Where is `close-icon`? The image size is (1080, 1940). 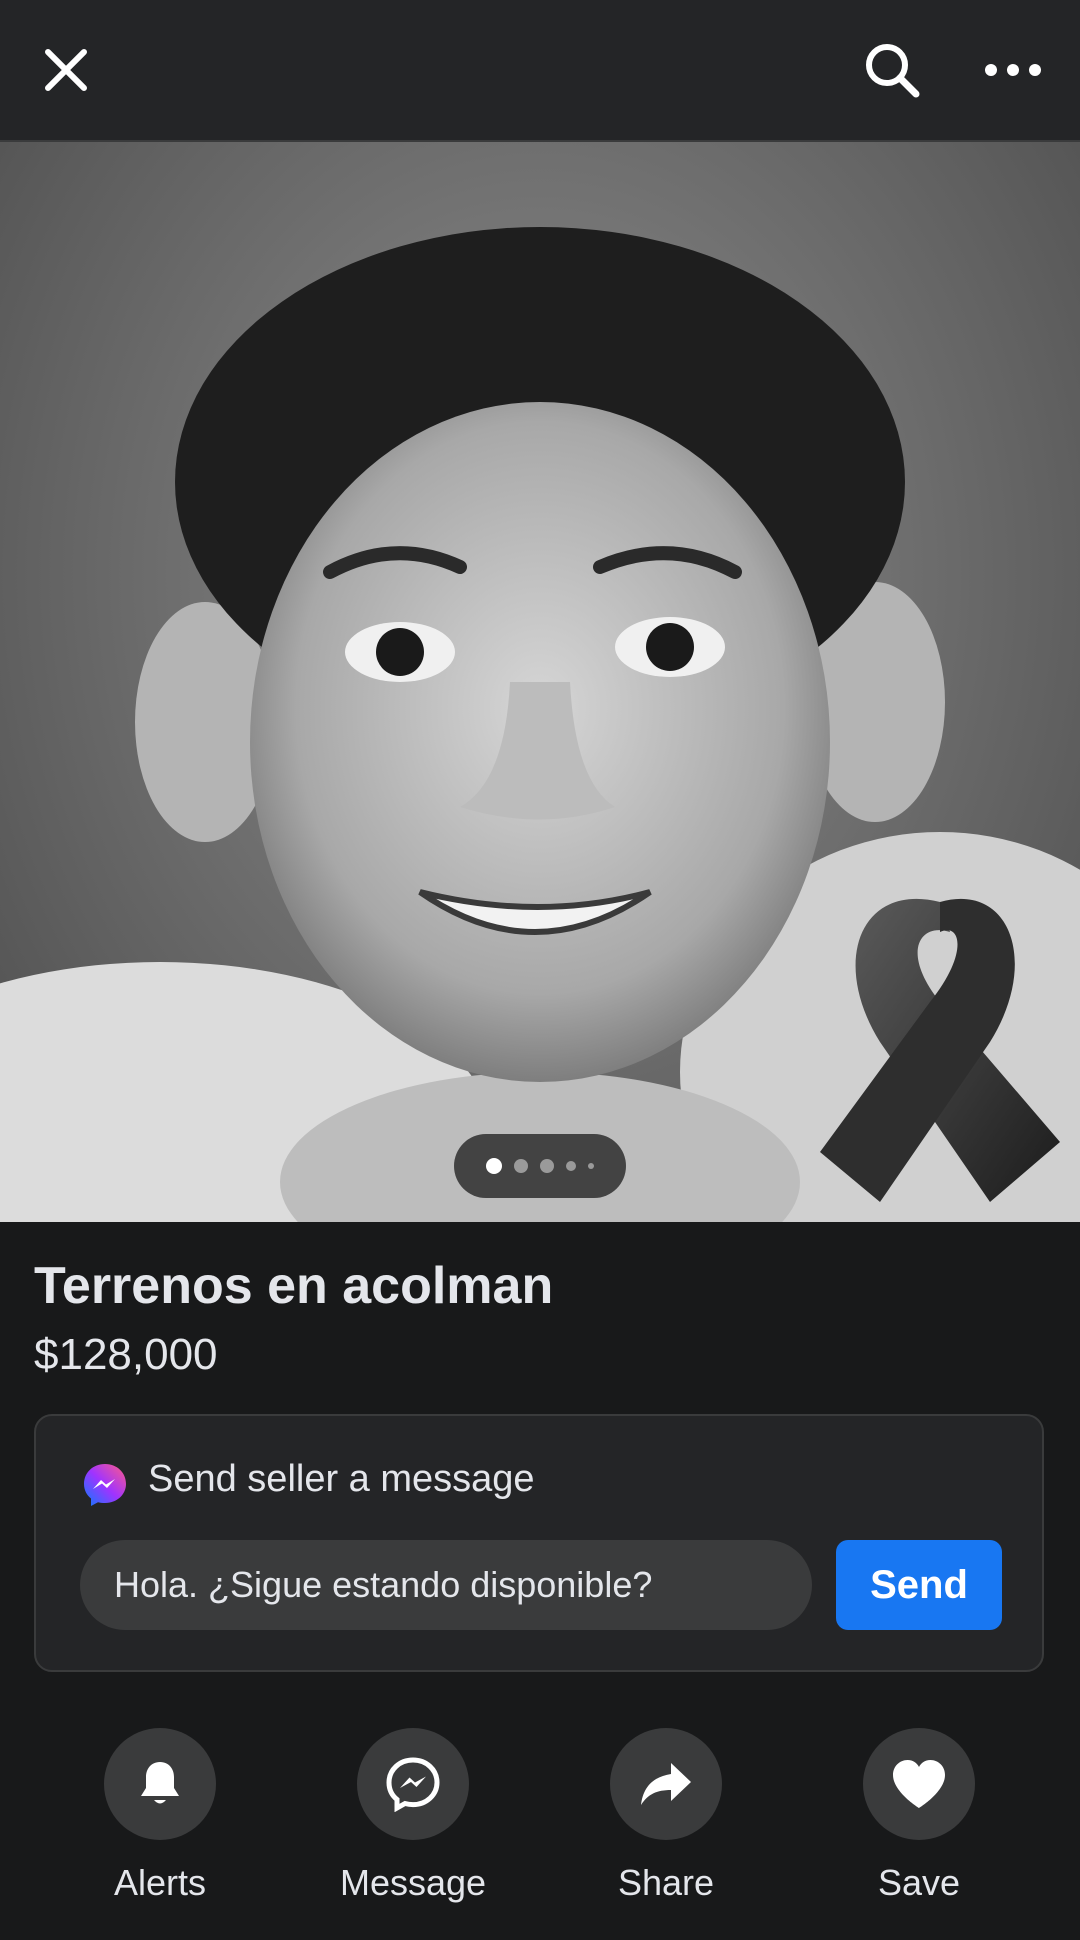
close-icon is located at coordinates (66, 70).